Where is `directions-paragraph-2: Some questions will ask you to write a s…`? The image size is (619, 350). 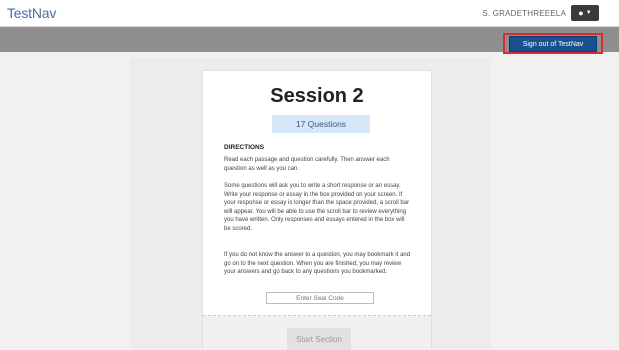 directions-paragraph-2: Some questions will ask you to write a s… is located at coordinates (317, 207).